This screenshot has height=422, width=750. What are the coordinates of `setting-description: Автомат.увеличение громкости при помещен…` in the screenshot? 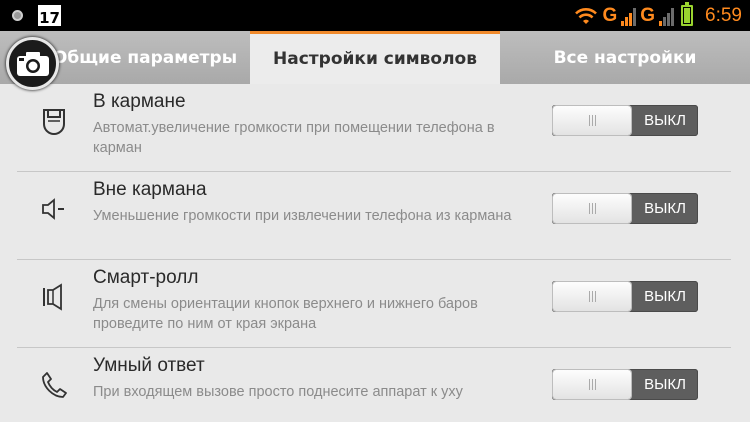 It's located at (294, 138).